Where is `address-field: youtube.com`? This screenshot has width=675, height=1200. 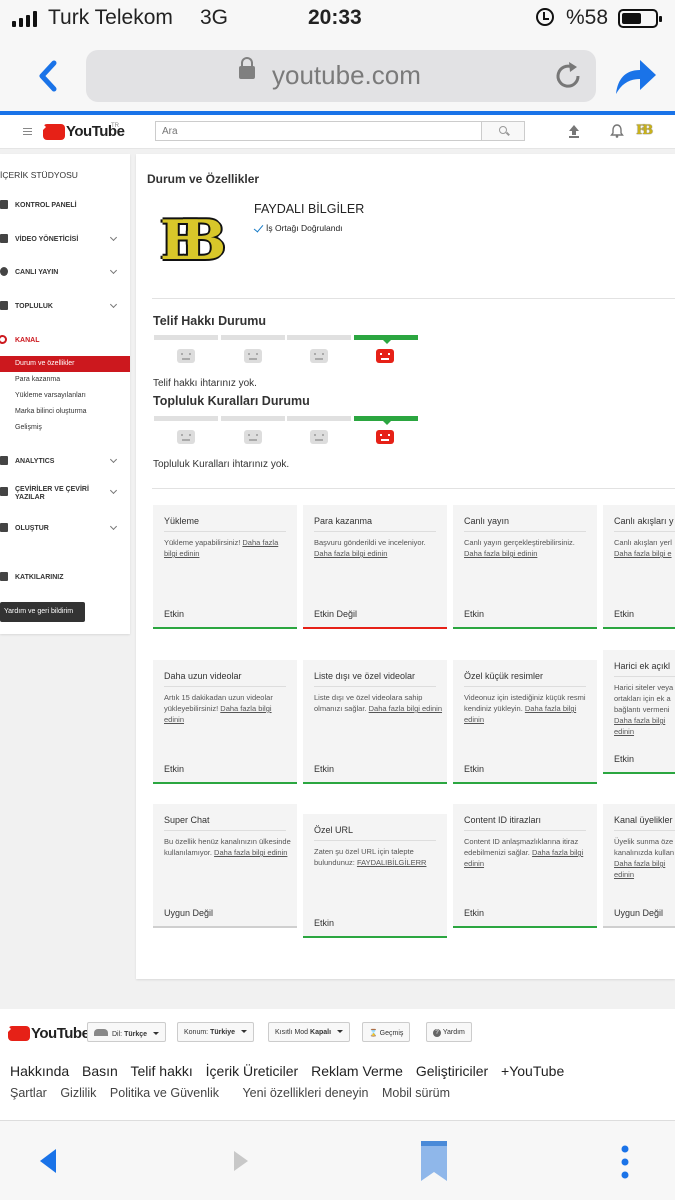
address-field: youtube.com is located at coordinates (341, 76).